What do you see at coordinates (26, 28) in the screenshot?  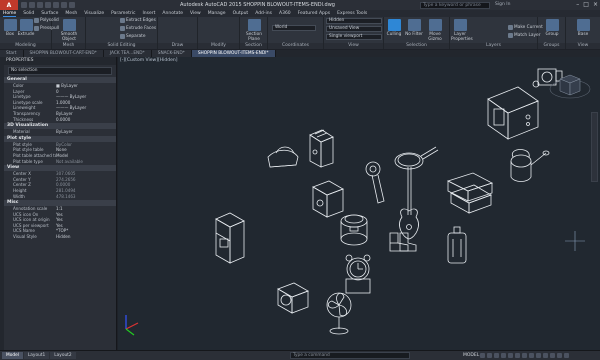 I see `extrude-button: Extrude` at bounding box center [26, 28].